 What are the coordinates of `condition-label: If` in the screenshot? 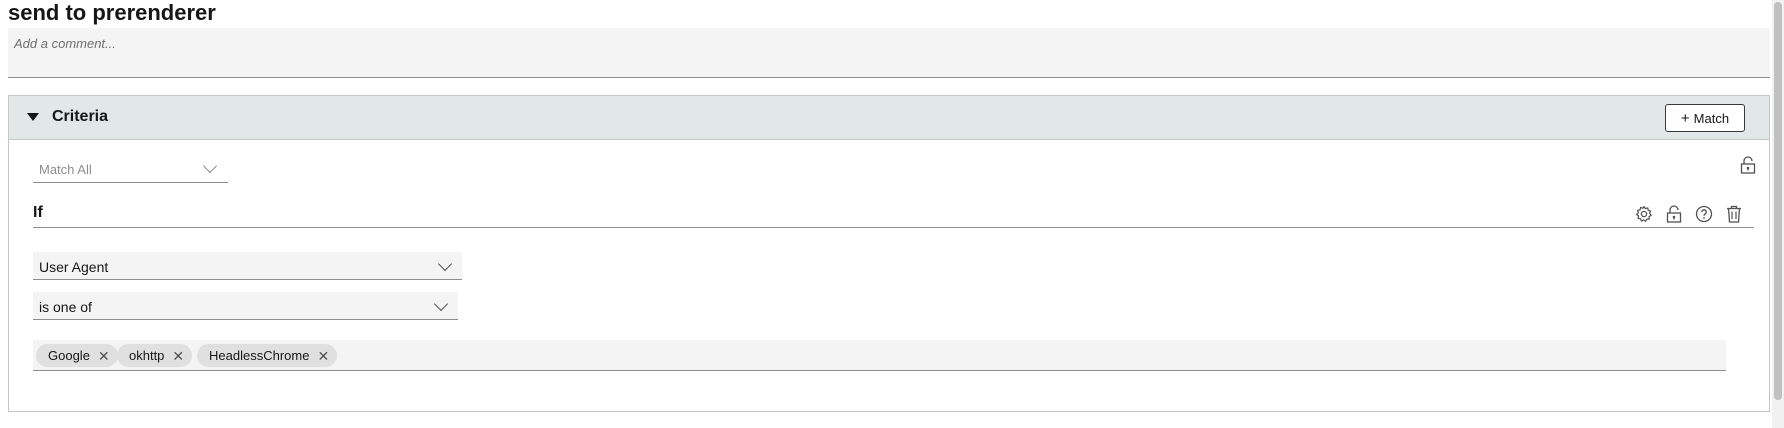 It's located at (38, 212).